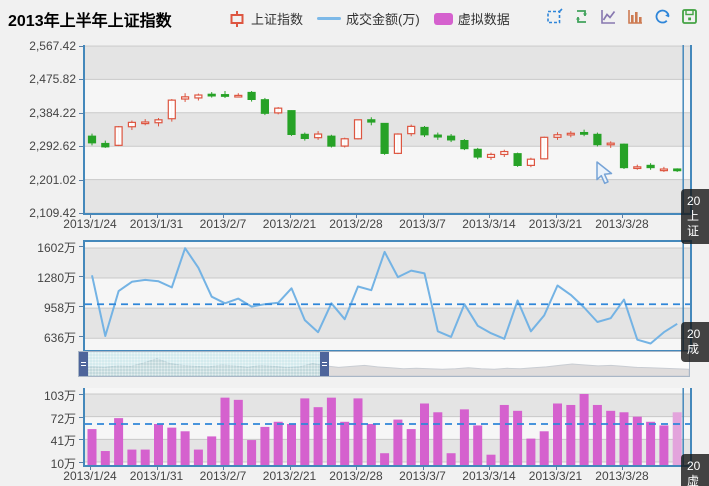 This screenshot has height=486, width=709. Describe the element at coordinates (635, 16) in the screenshot. I see `switch-to-bar-icon` at that location.